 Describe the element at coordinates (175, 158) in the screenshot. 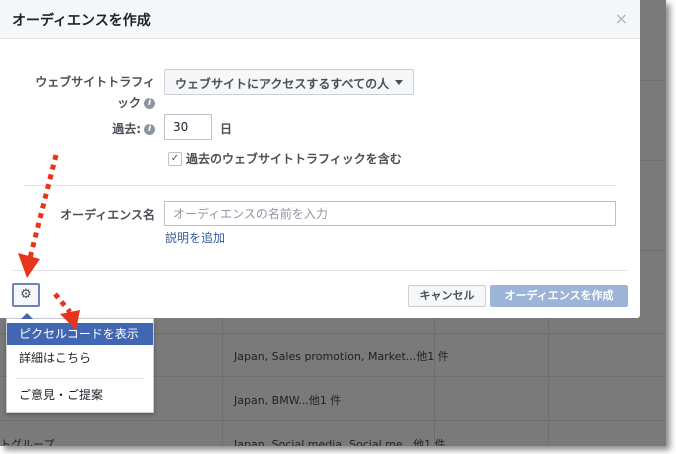

I see `include-past-checkbox: ✓` at that location.